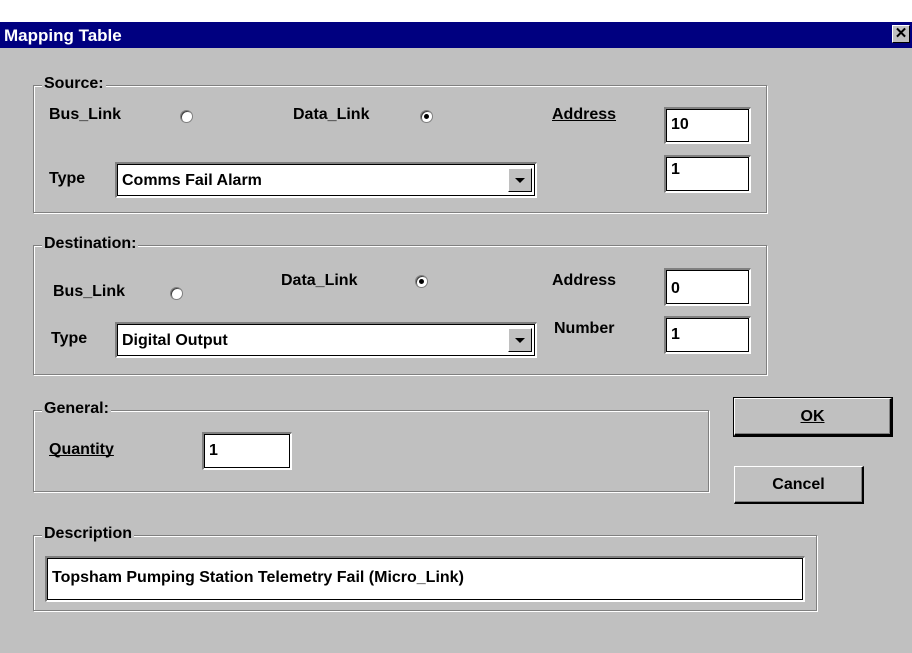  I want to click on destination-address-label: Address, so click(584, 280).